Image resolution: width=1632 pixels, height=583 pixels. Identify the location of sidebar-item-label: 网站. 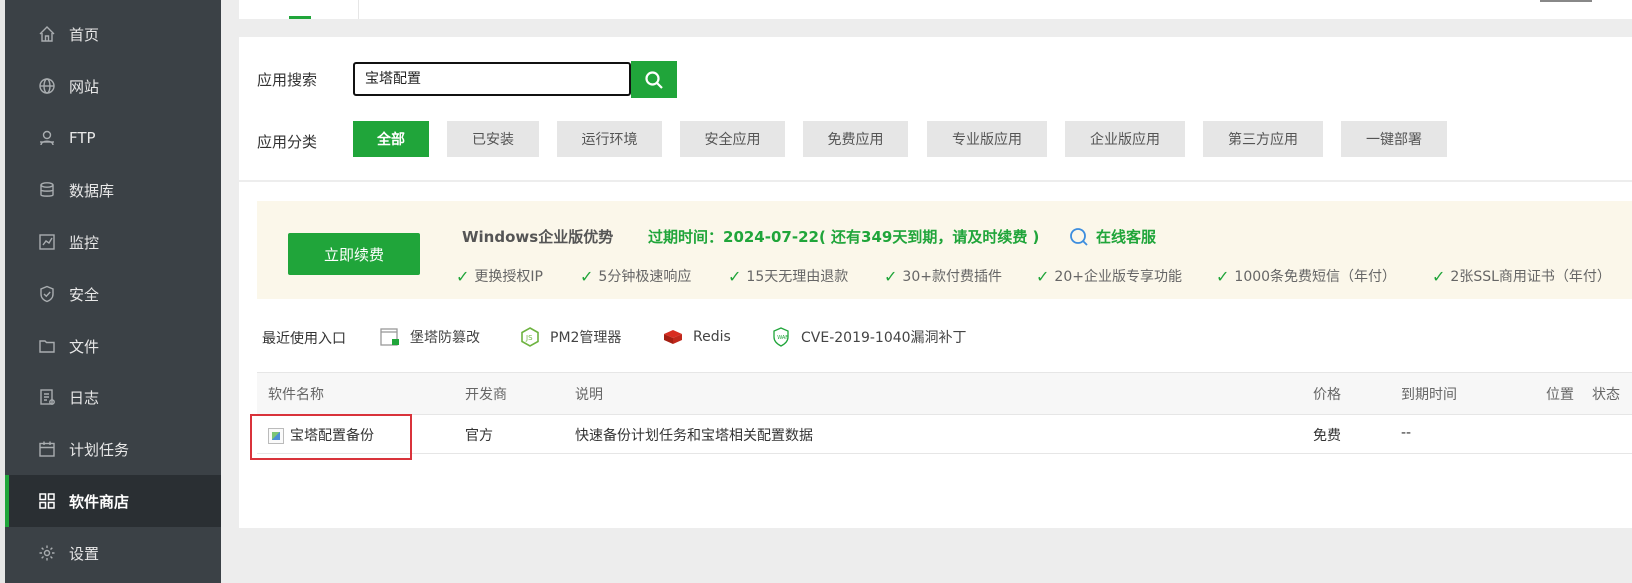
(84, 86).